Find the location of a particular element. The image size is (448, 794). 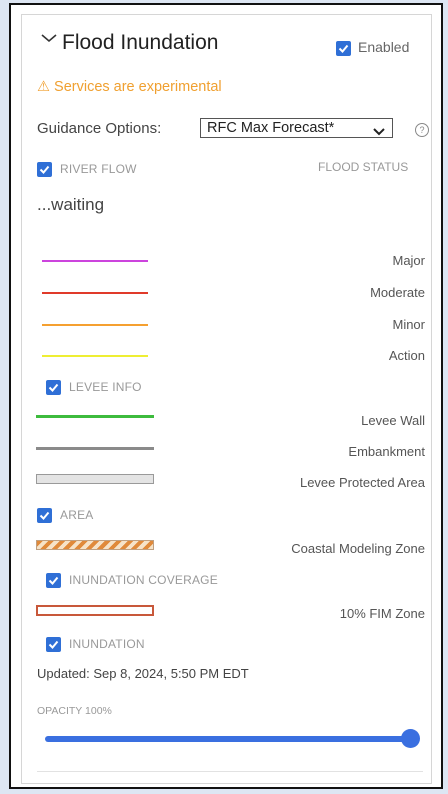

guidance-selected-value: RFC Max Forecast* is located at coordinates (271, 128).